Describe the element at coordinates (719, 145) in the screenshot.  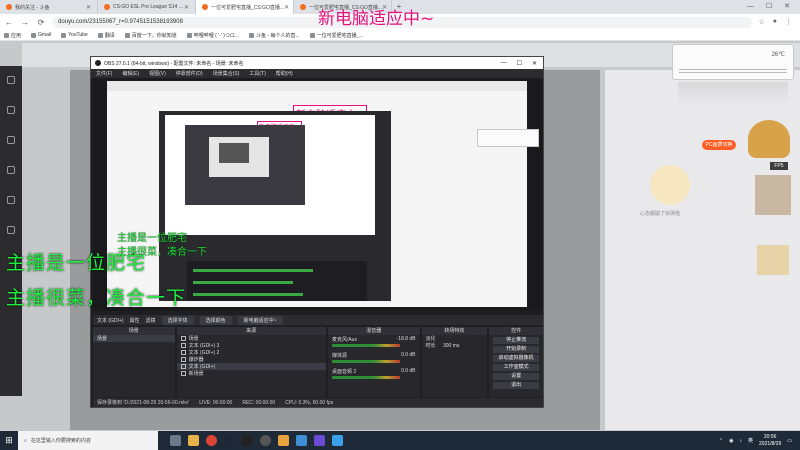
I see `pc-quality-badge: PC画质切换` at that location.